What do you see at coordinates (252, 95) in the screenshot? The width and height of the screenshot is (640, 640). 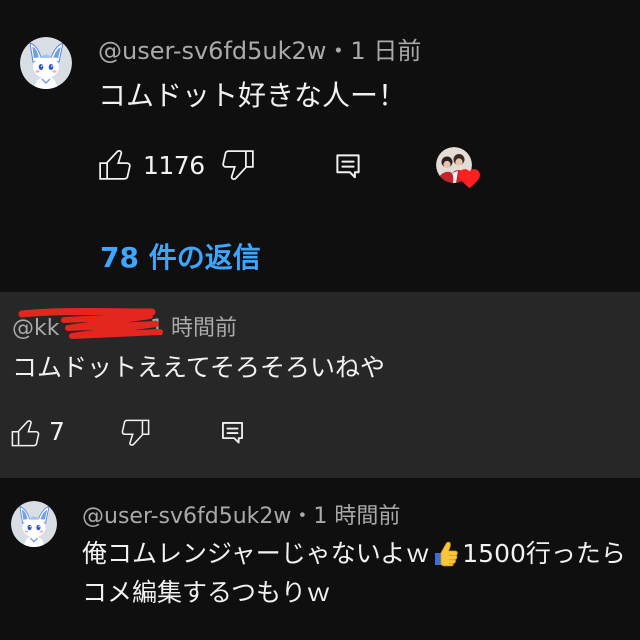 I see `comment-text: コムドット好きな人ー！` at bounding box center [252, 95].